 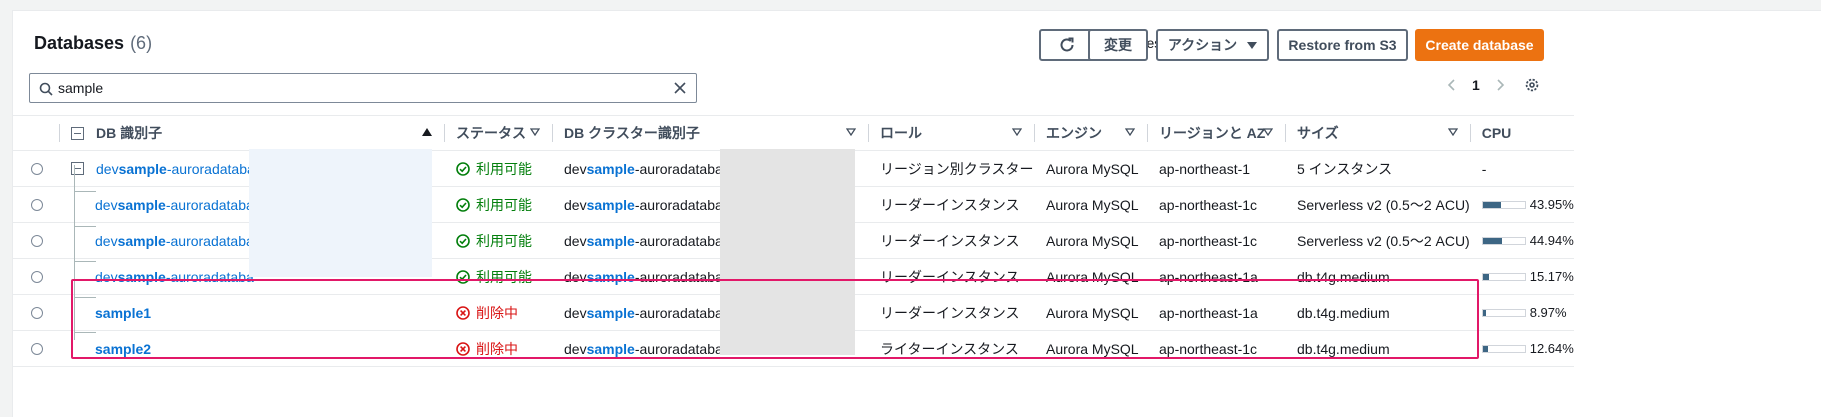 I want to click on refresh-button, so click(x=1067, y=45).